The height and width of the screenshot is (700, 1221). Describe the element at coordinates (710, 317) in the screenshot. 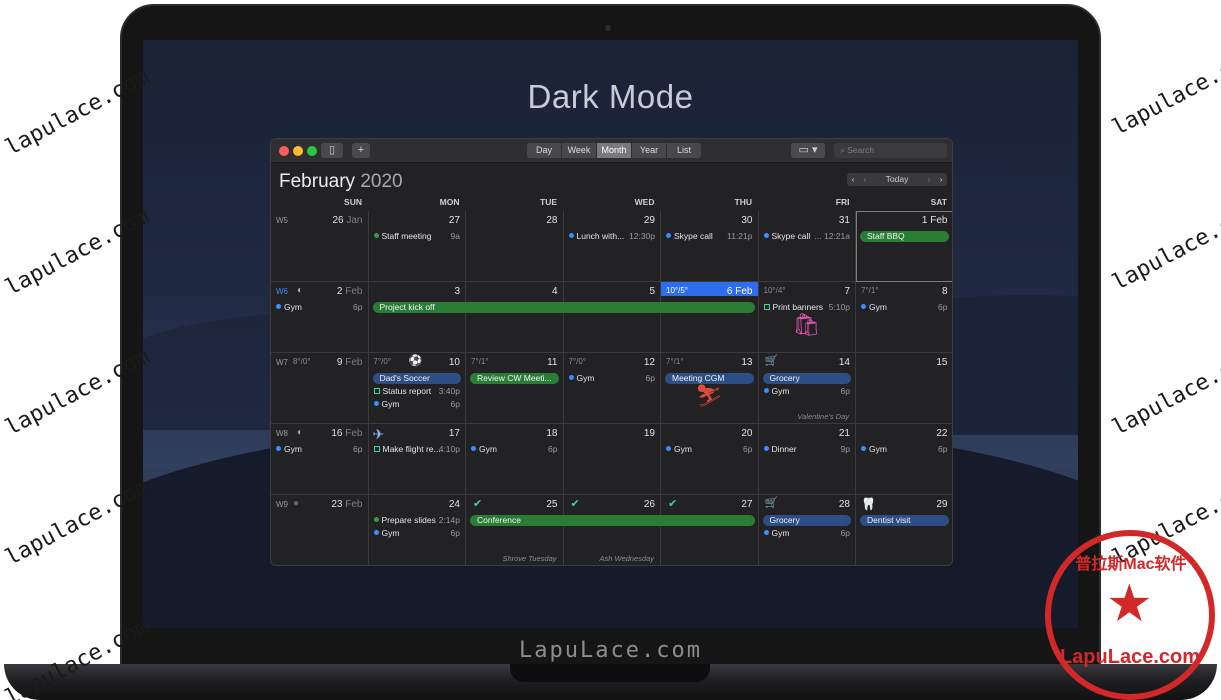

I see `day-cell: 6 Feb10°/5°Gym6p` at that location.